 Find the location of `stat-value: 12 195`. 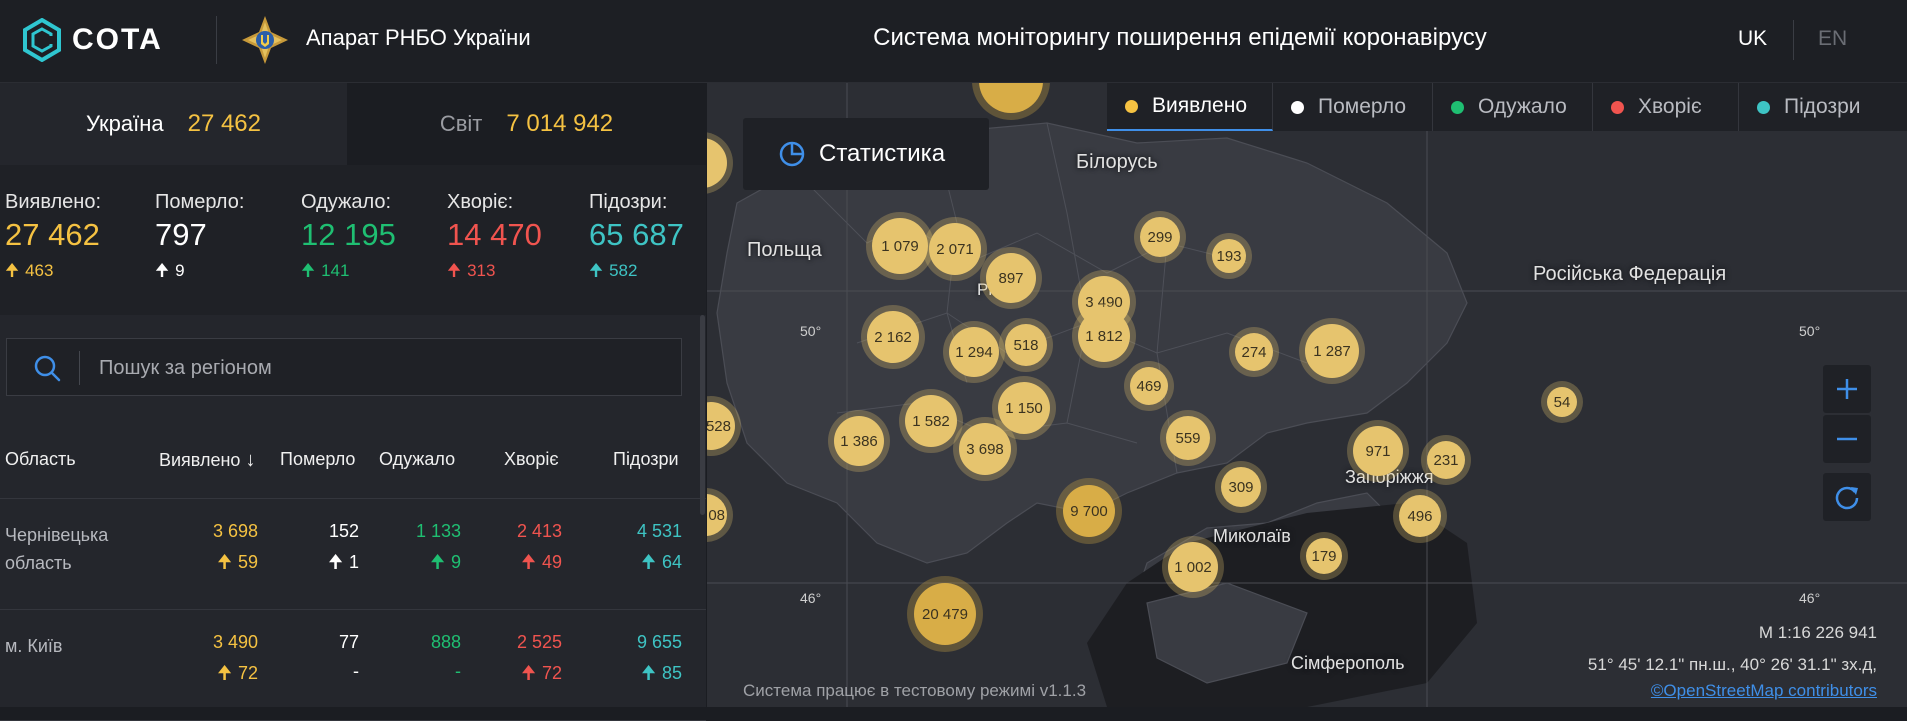

stat-value: 12 195 is located at coordinates (348, 234).